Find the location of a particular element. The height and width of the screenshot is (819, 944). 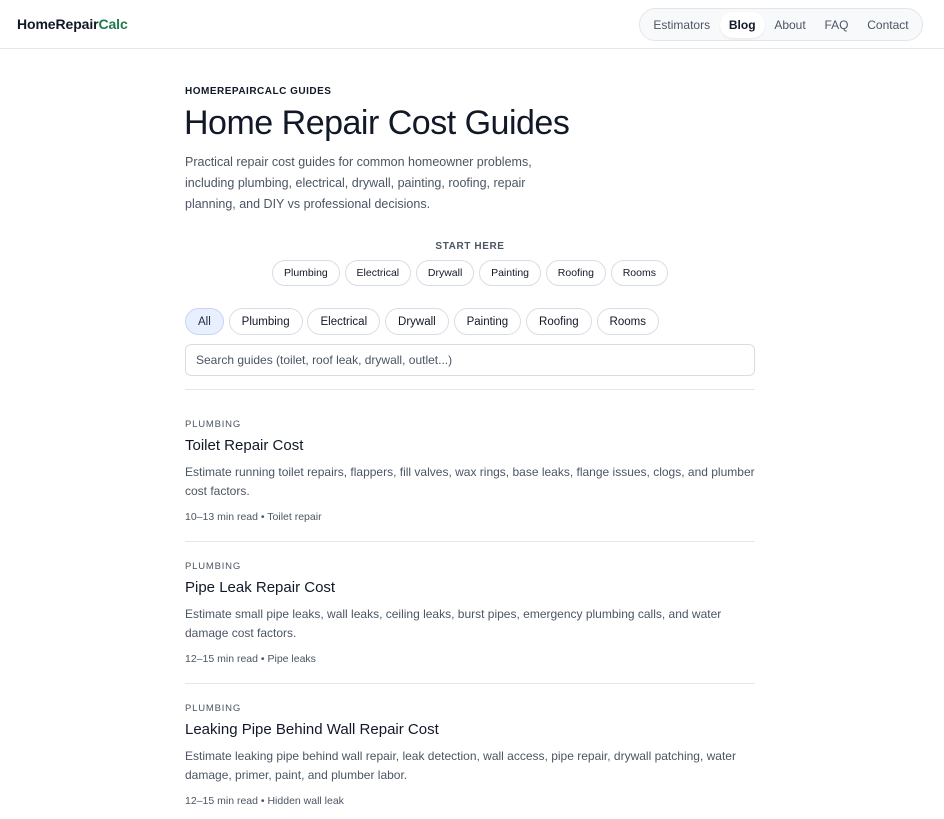

filter-chip-roofing: Roofing is located at coordinates (559, 321).